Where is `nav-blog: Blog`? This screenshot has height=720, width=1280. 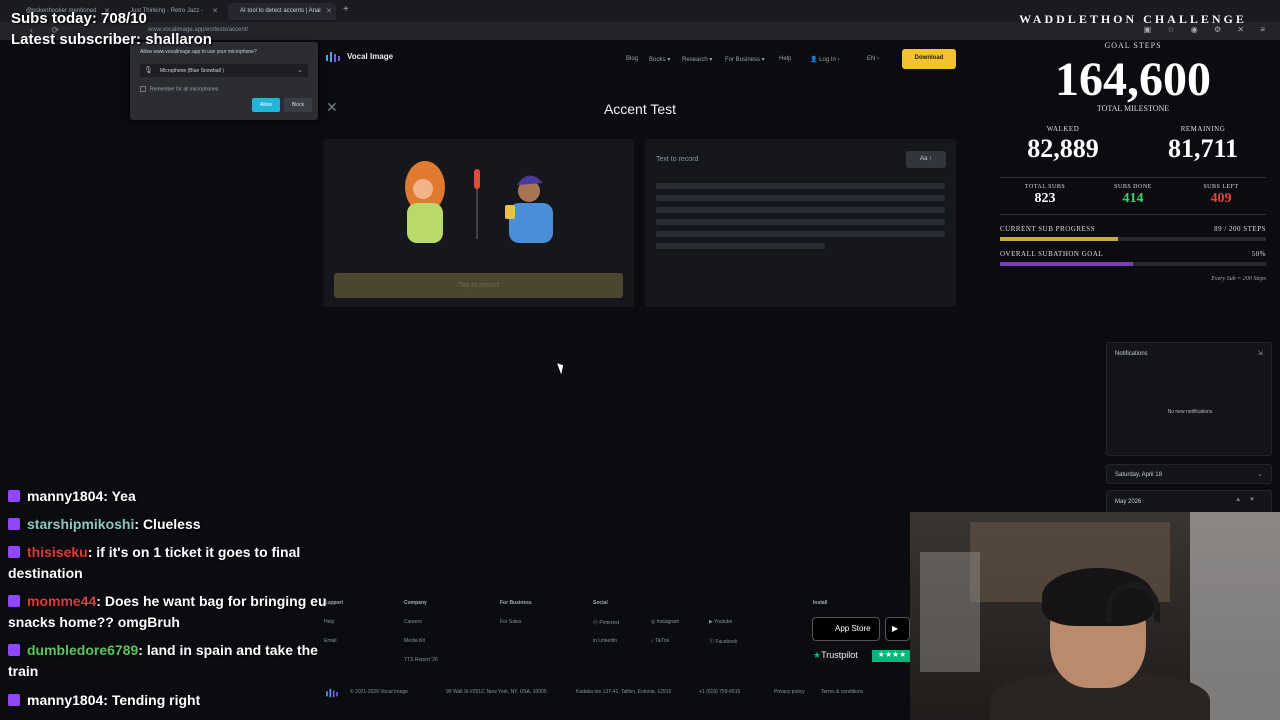
nav-blog: Blog is located at coordinates (632, 59).